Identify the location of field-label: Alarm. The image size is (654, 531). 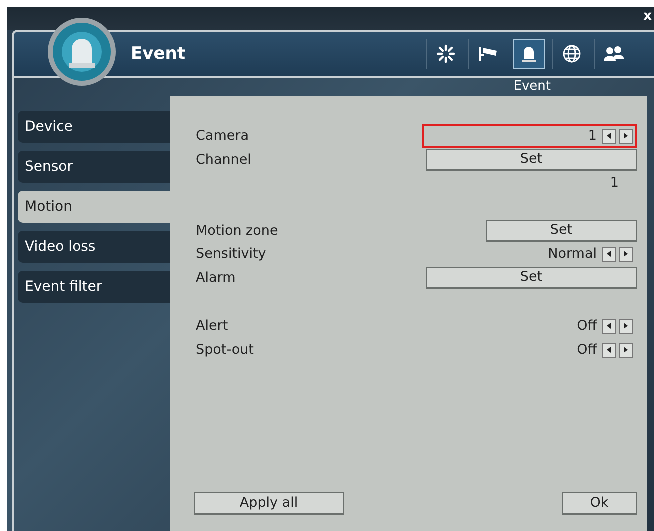
(216, 278).